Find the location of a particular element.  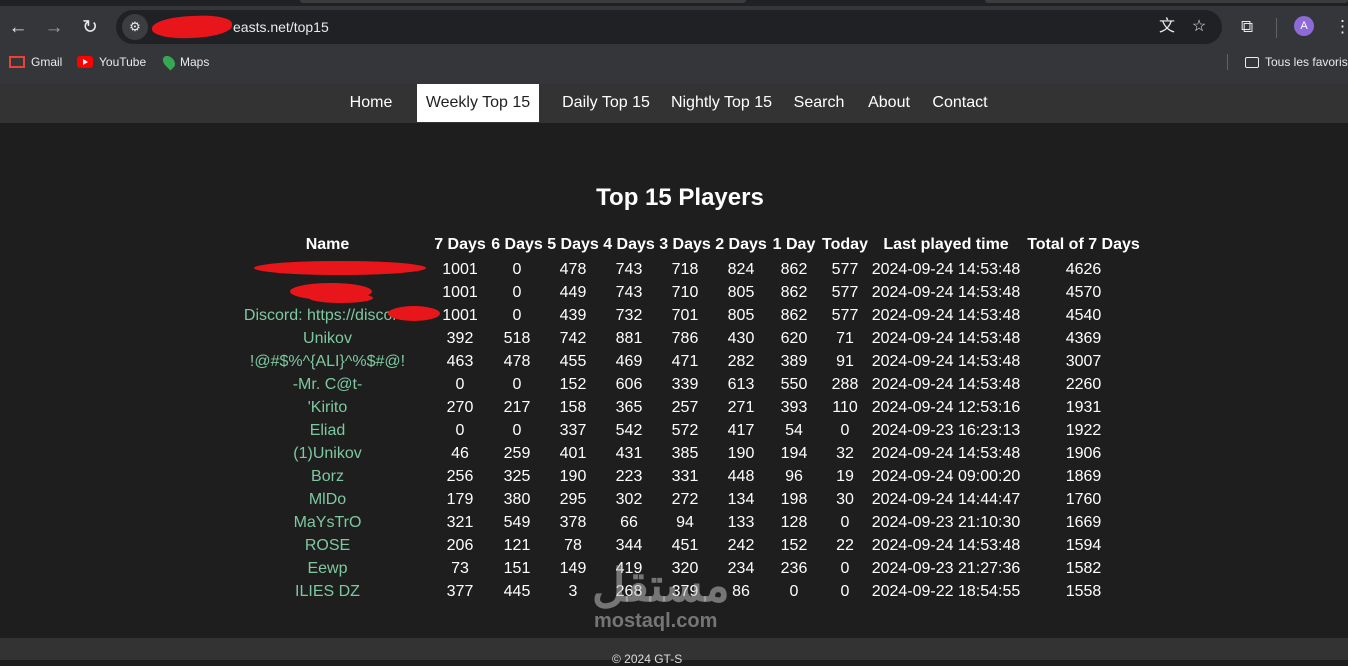

player-name-link: (1)Unikov is located at coordinates (327, 453).